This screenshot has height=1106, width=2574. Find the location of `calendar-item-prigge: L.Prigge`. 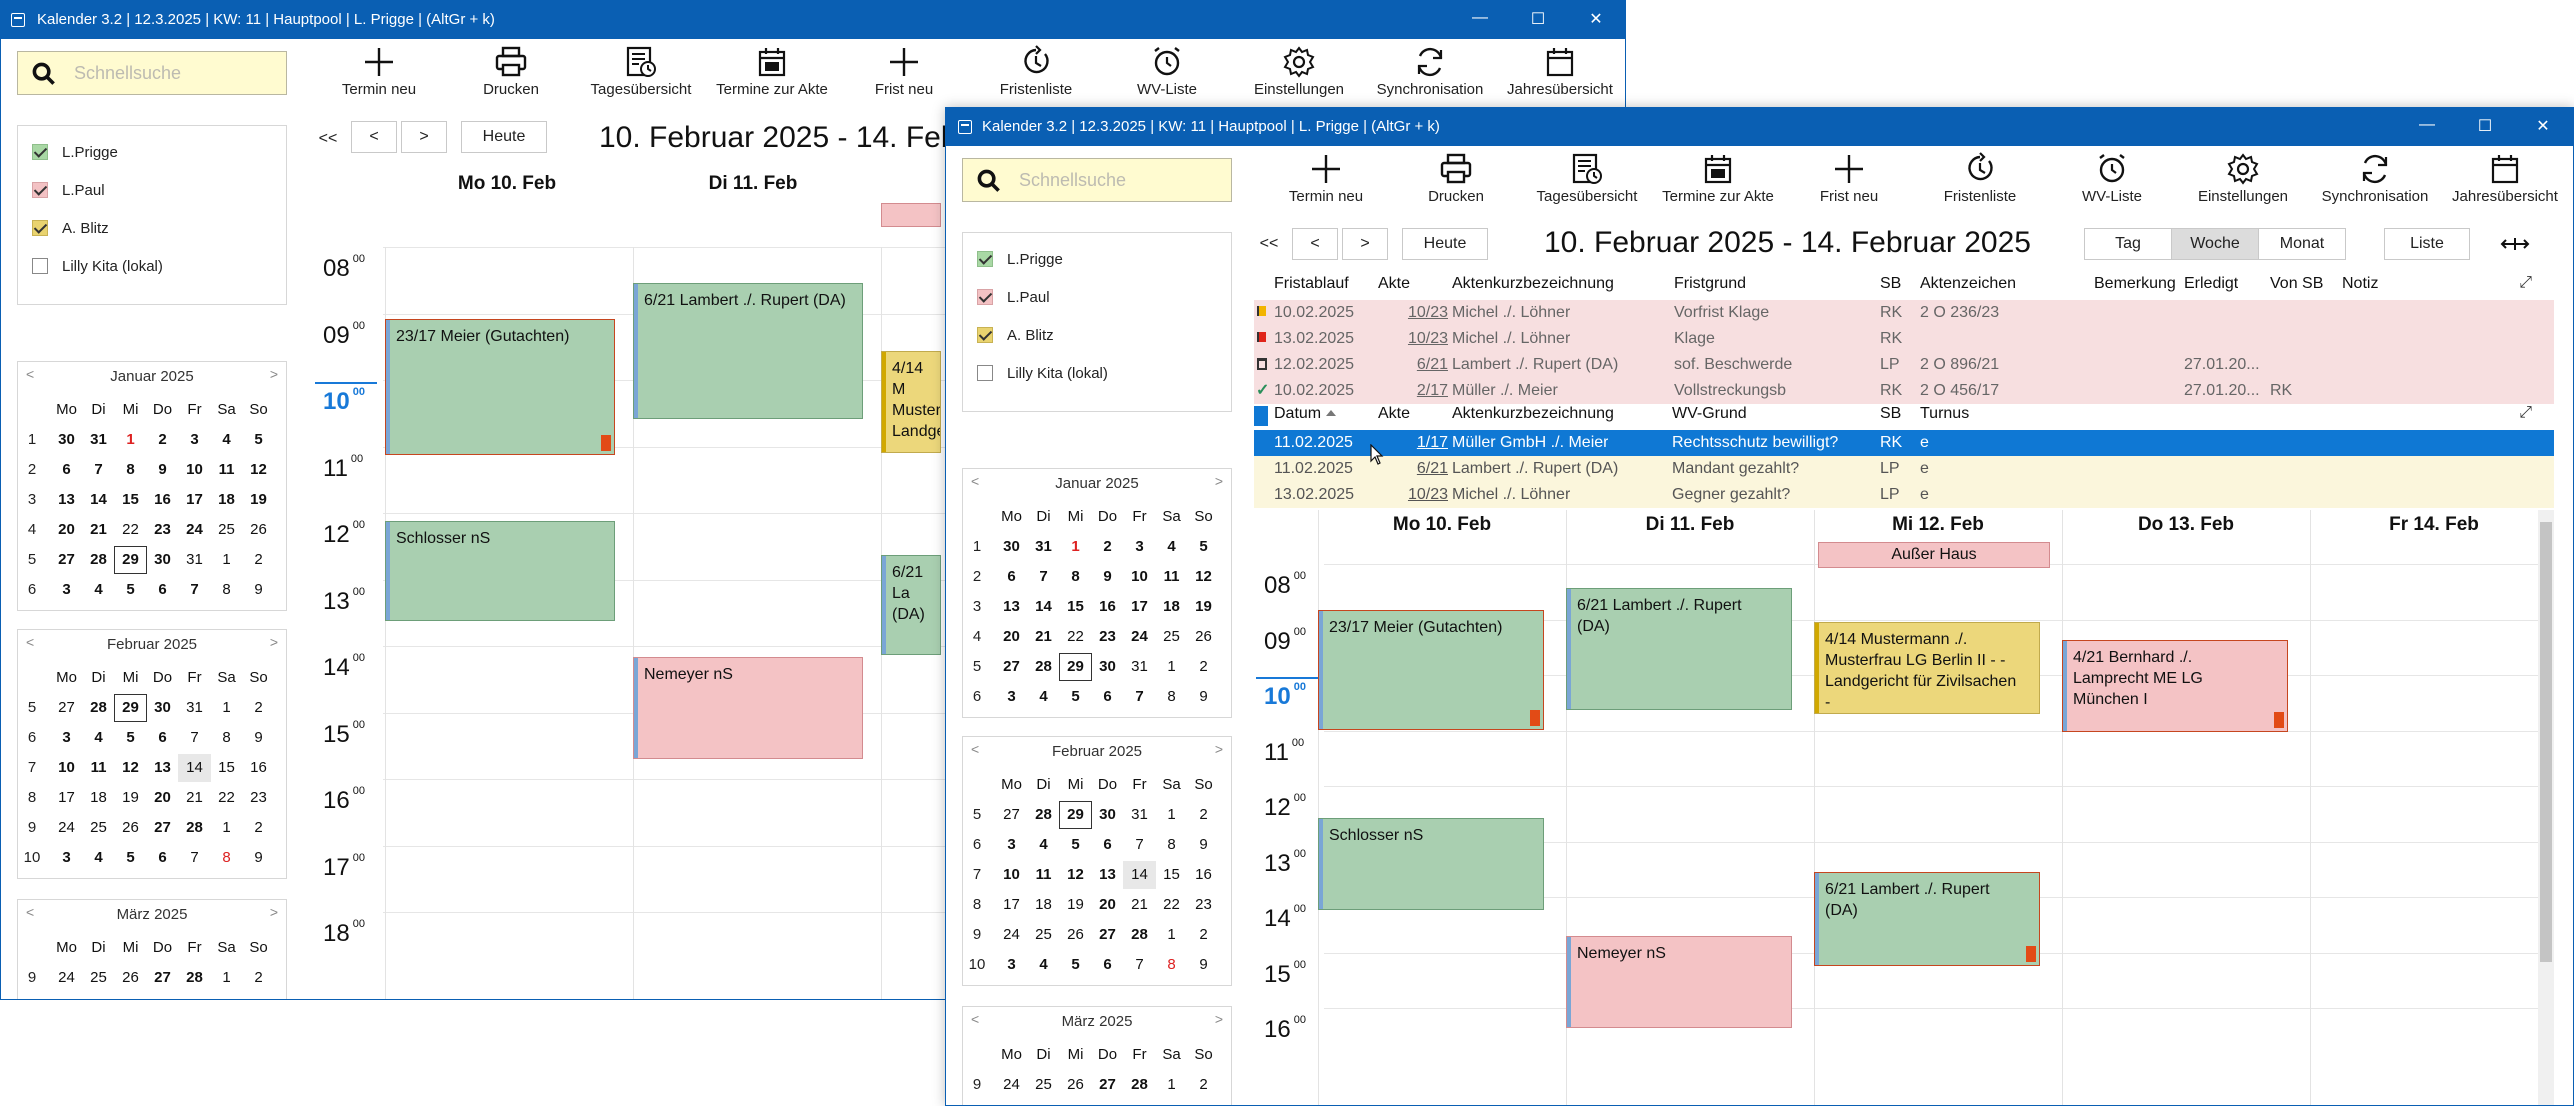

calendar-item-prigge: L.Prigge is located at coordinates (1020, 259).